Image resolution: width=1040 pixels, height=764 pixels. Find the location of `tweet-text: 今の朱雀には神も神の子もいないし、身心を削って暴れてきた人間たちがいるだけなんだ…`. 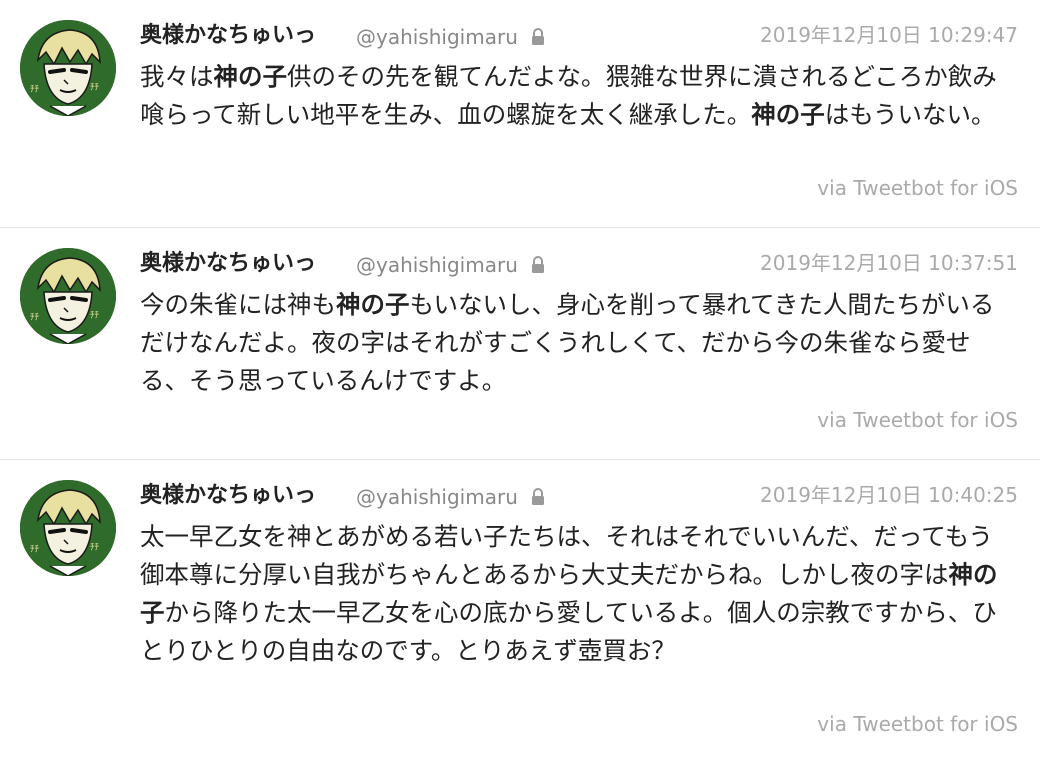

tweet-text: 今の朱雀には神も神の子もいないし、身心を削って暴れてきた人間たちがいるだけなんだ… is located at coordinates (575, 343).